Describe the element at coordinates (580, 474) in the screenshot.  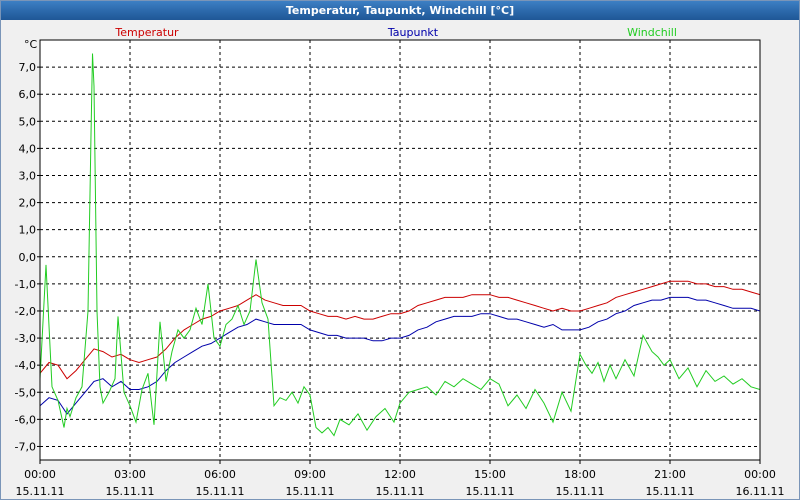
I see `x-tick-time-label: 18:00` at that location.